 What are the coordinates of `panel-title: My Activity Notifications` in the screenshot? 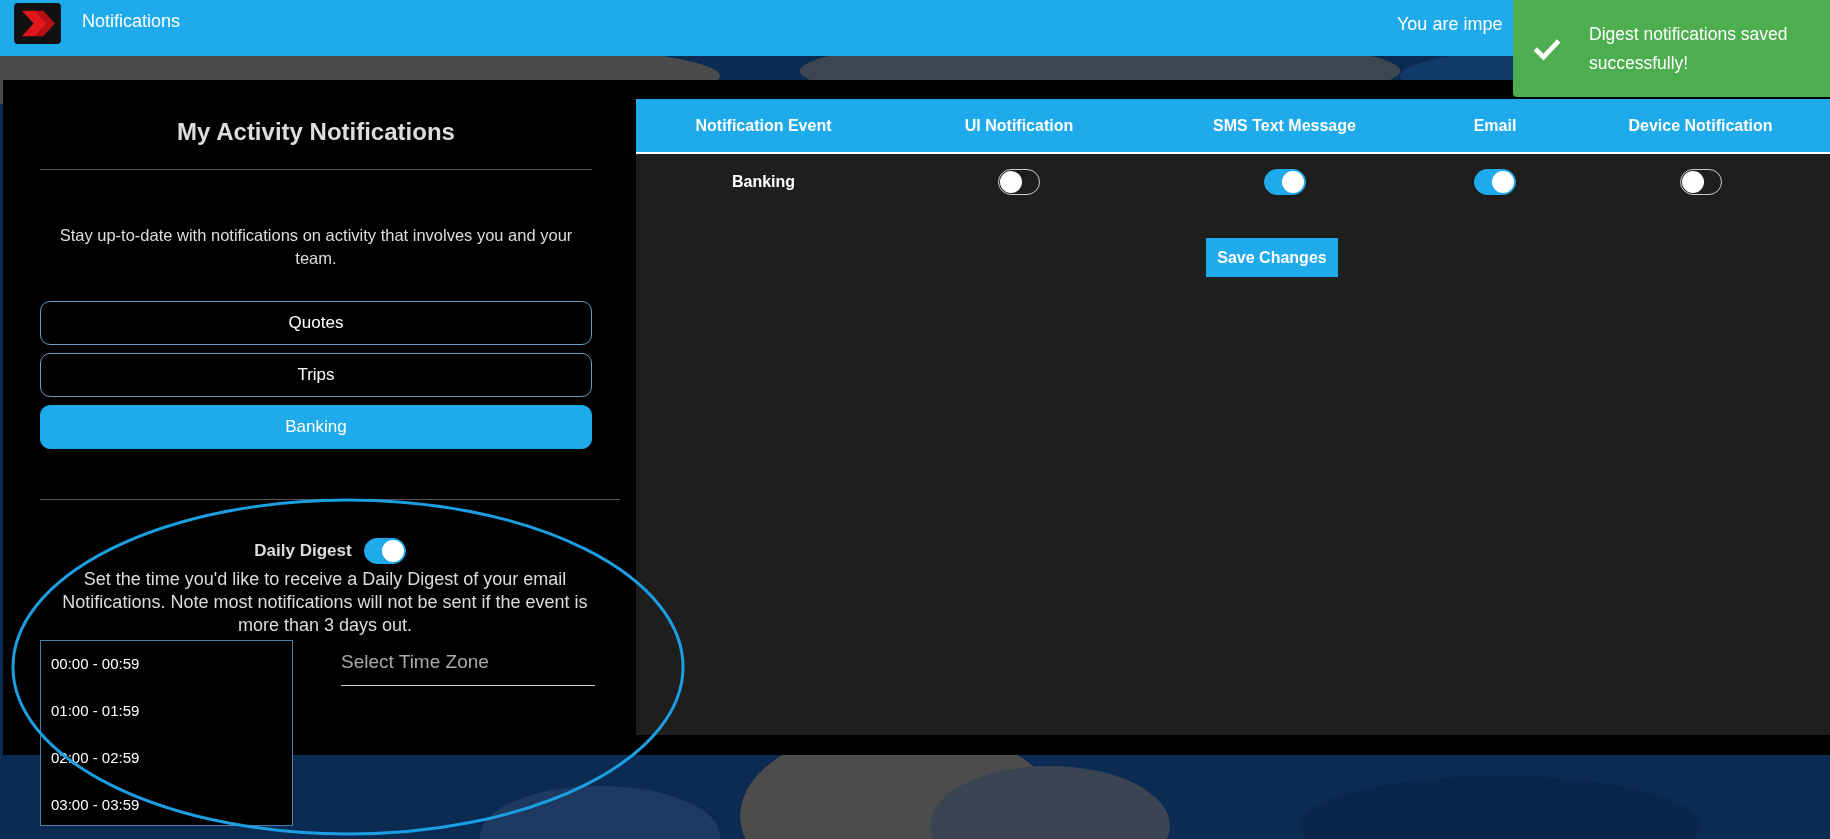 It's located at (316, 132).